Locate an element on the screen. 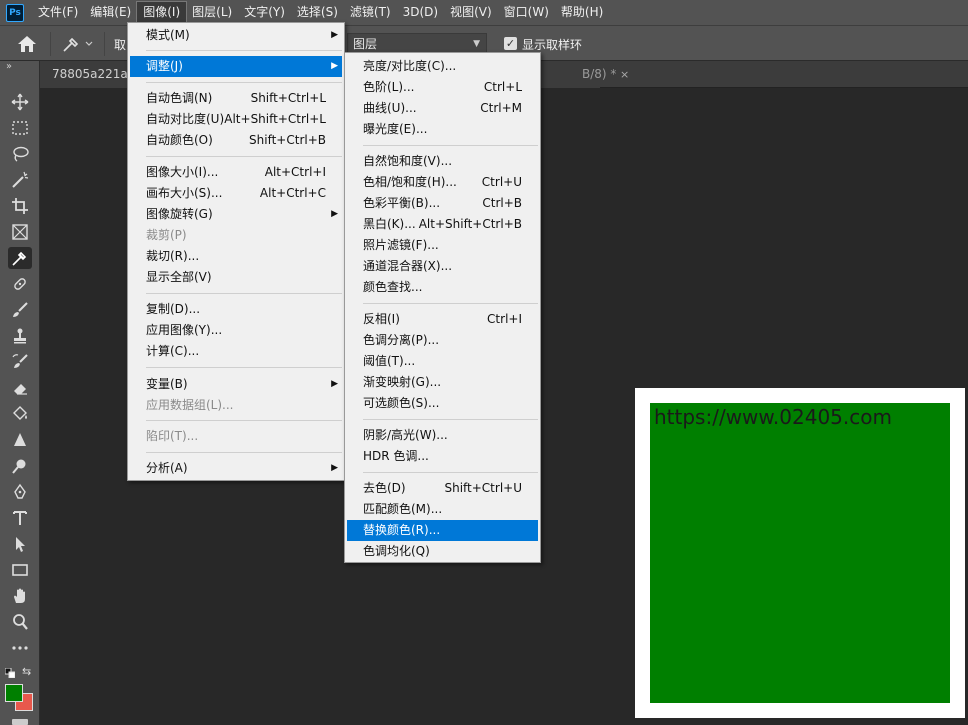 This screenshot has height=725, width=968. type-icon is located at coordinates (20, 518).